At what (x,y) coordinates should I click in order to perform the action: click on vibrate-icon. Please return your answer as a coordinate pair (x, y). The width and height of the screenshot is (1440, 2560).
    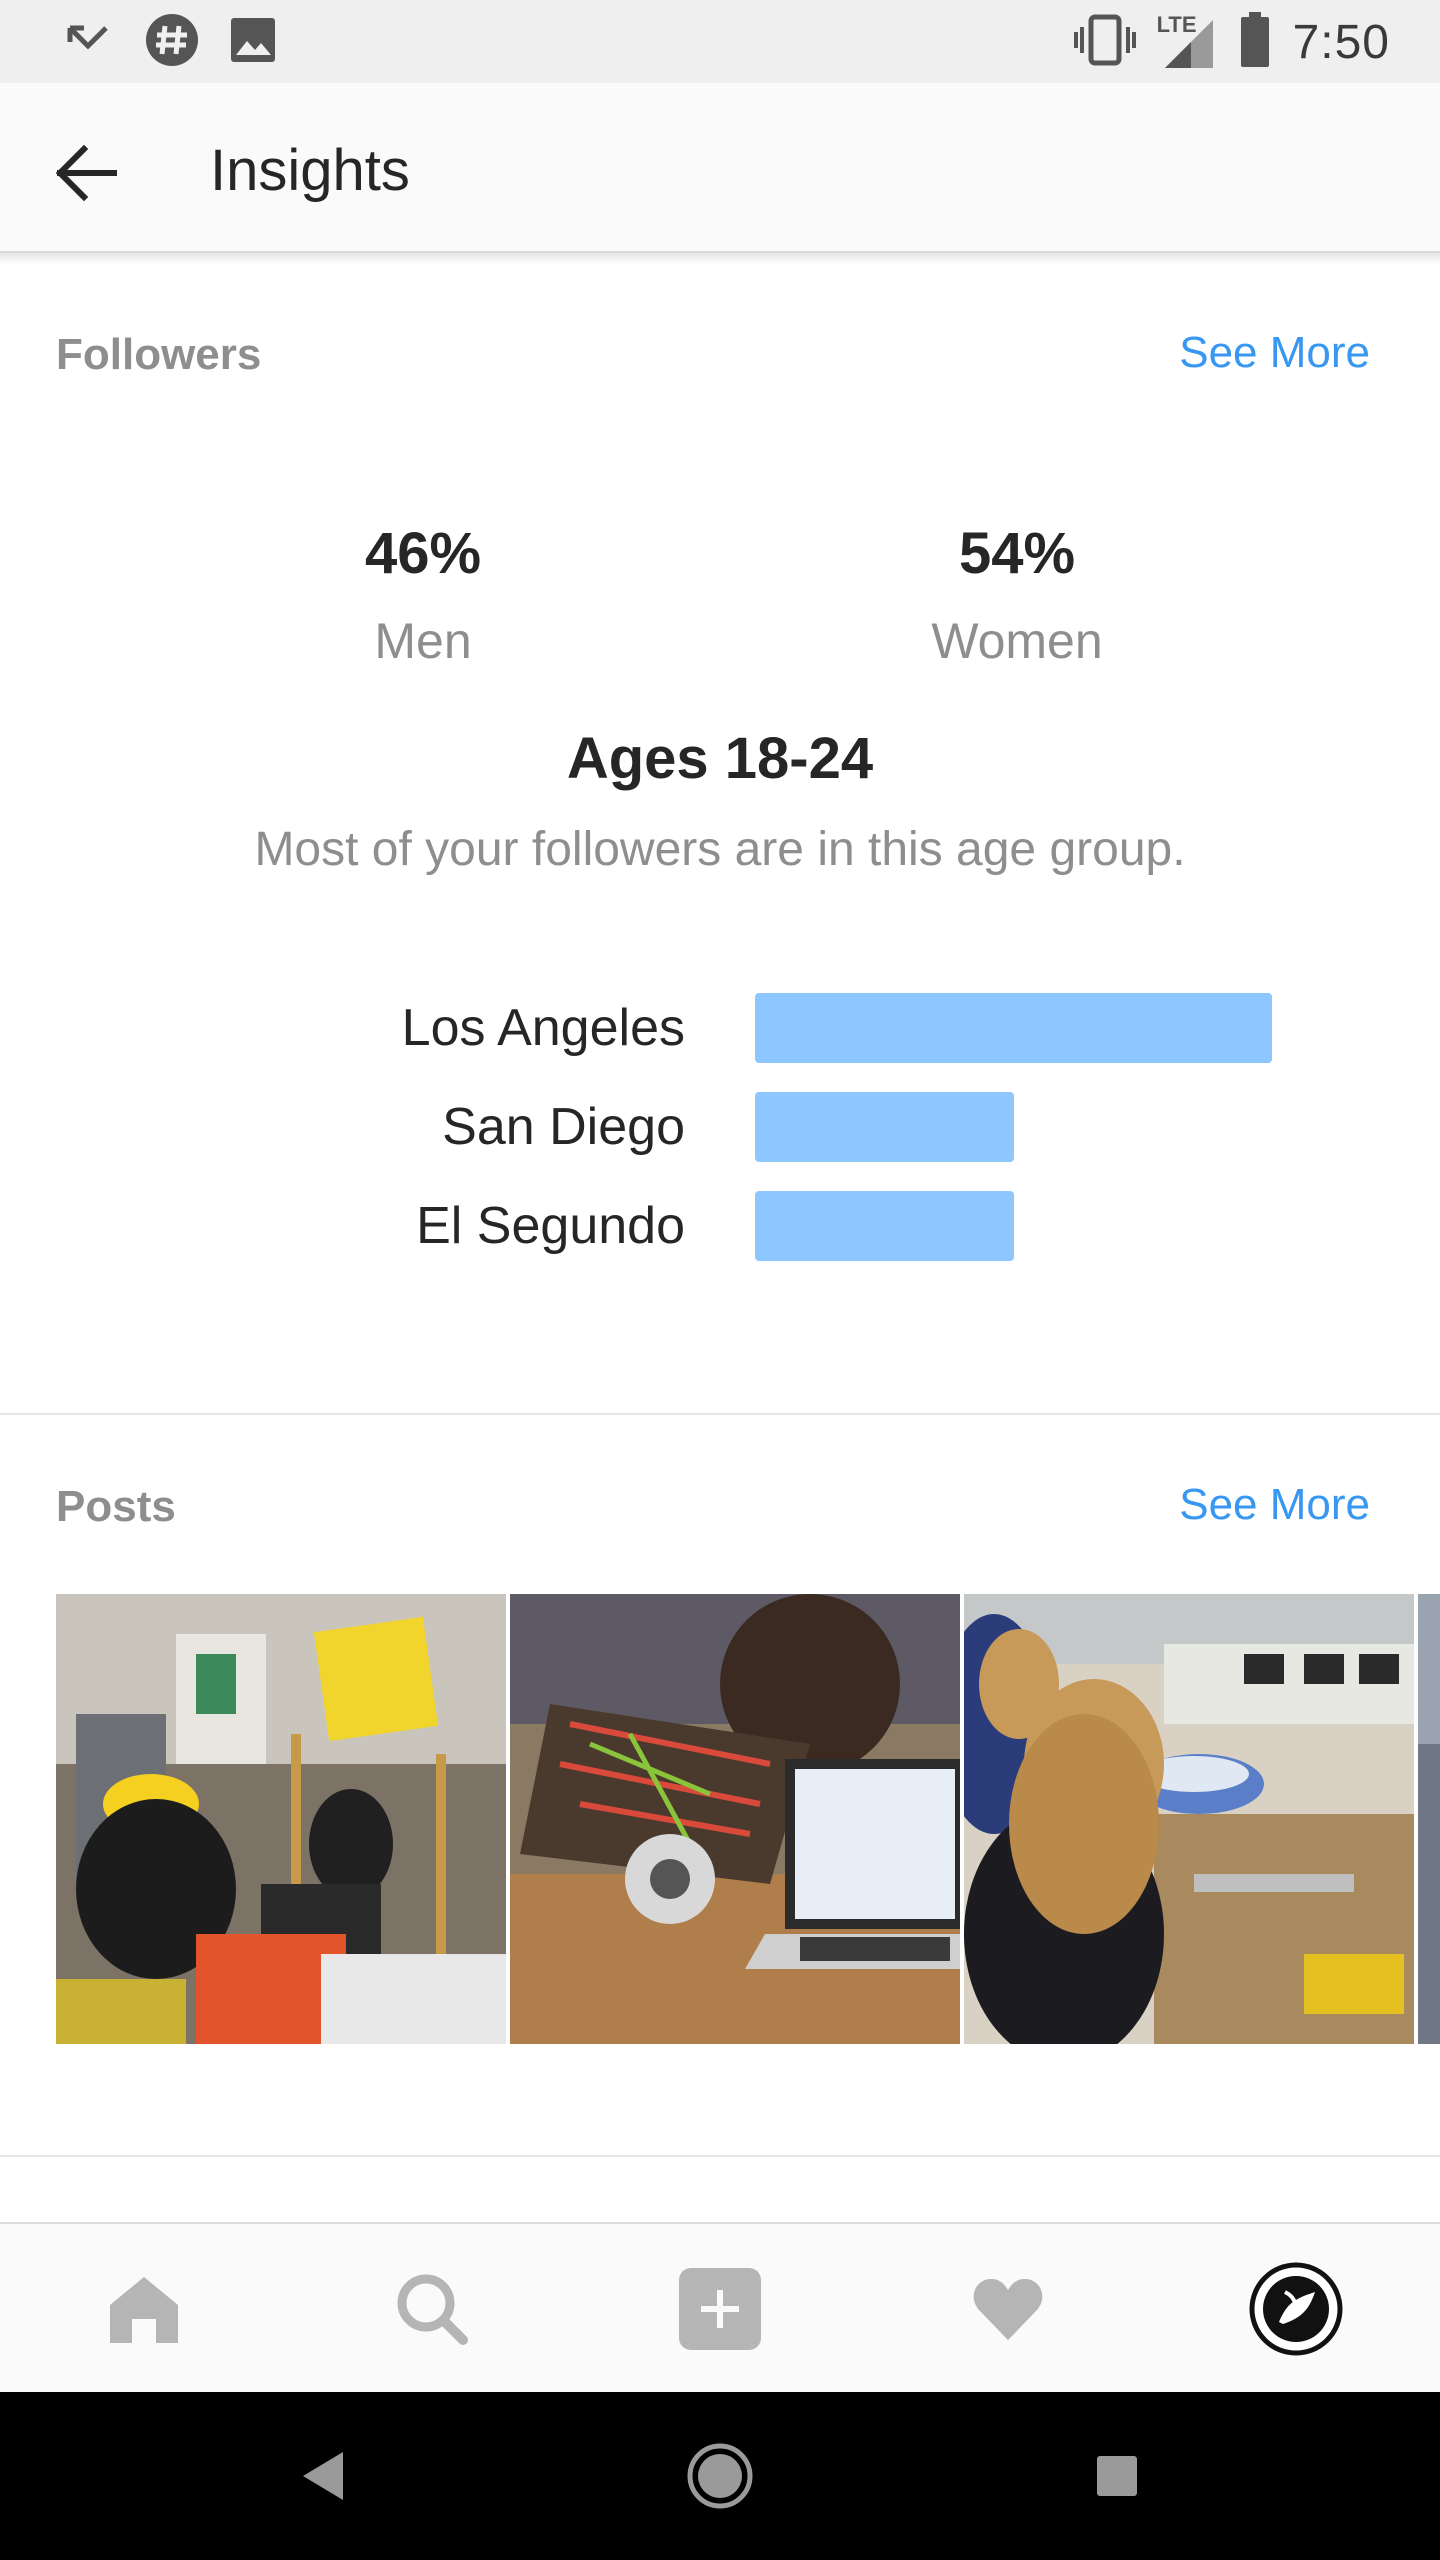
    Looking at the image, I should click on (1105, 42).